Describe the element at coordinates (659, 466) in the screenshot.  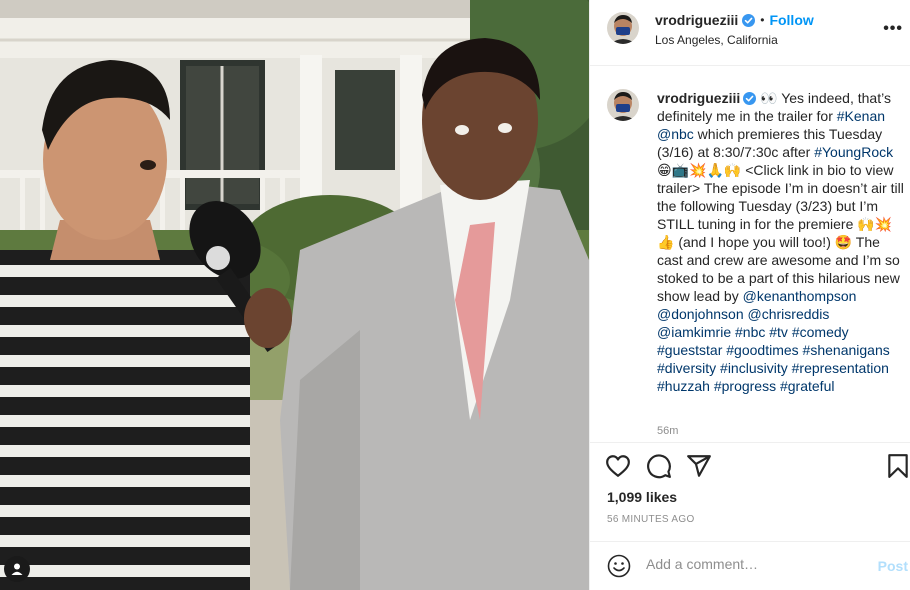
I see `comment-icon` at that location.